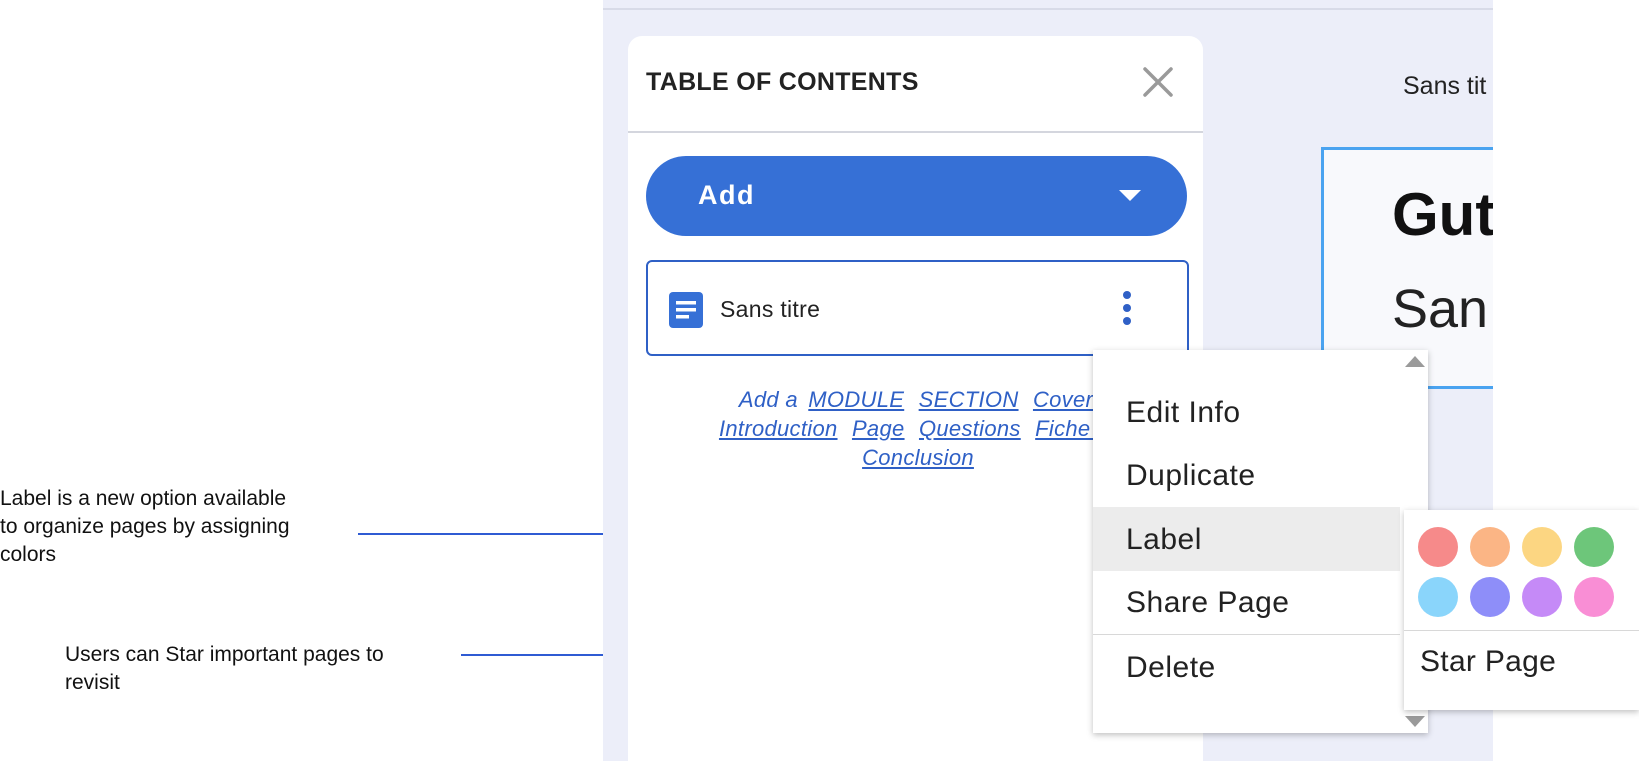 This screenshot has width=1639, height=776. Describe the element at coordinates (92, 682) in the screenshot. I see `annotation-line-text: revisit` at that location.